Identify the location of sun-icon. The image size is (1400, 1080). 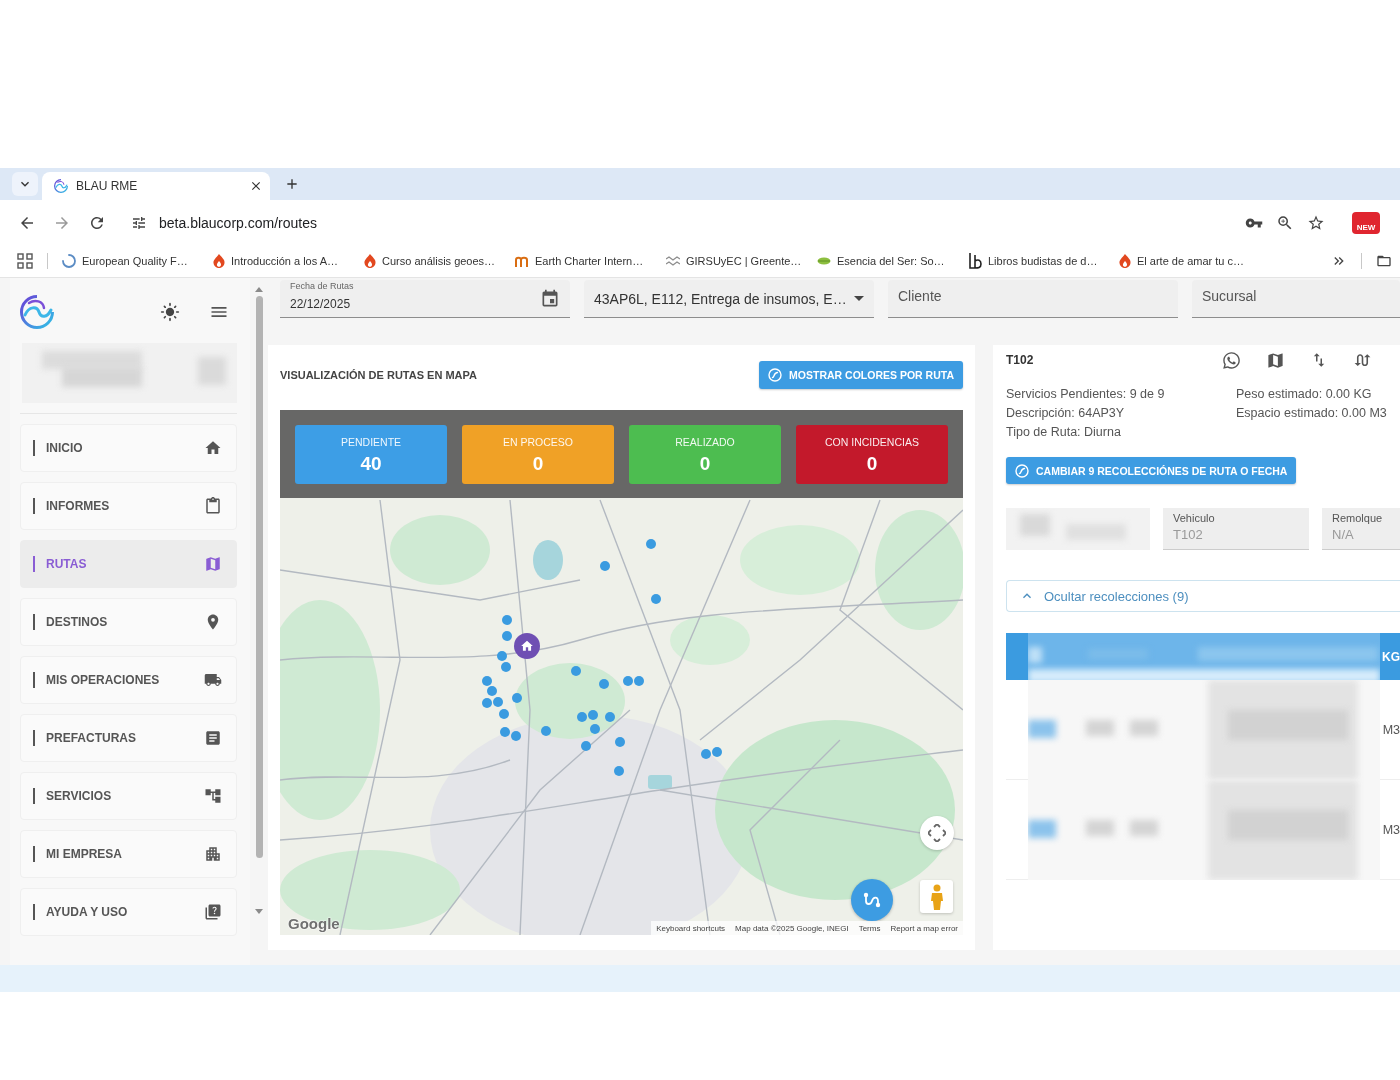
(170, 312).